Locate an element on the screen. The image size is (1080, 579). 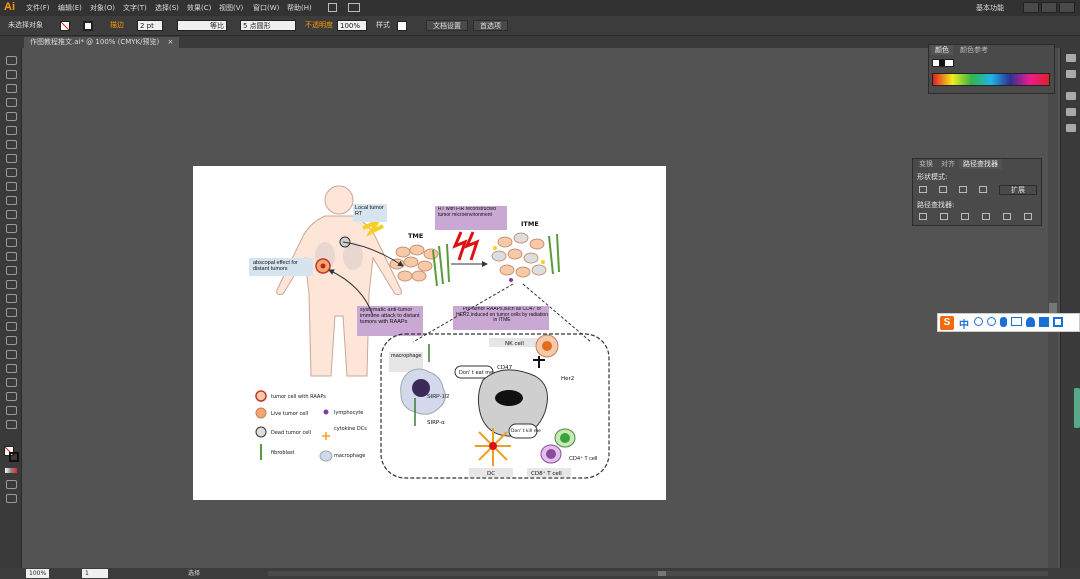
minus-back-icon is located at coordinates (1028, 216).